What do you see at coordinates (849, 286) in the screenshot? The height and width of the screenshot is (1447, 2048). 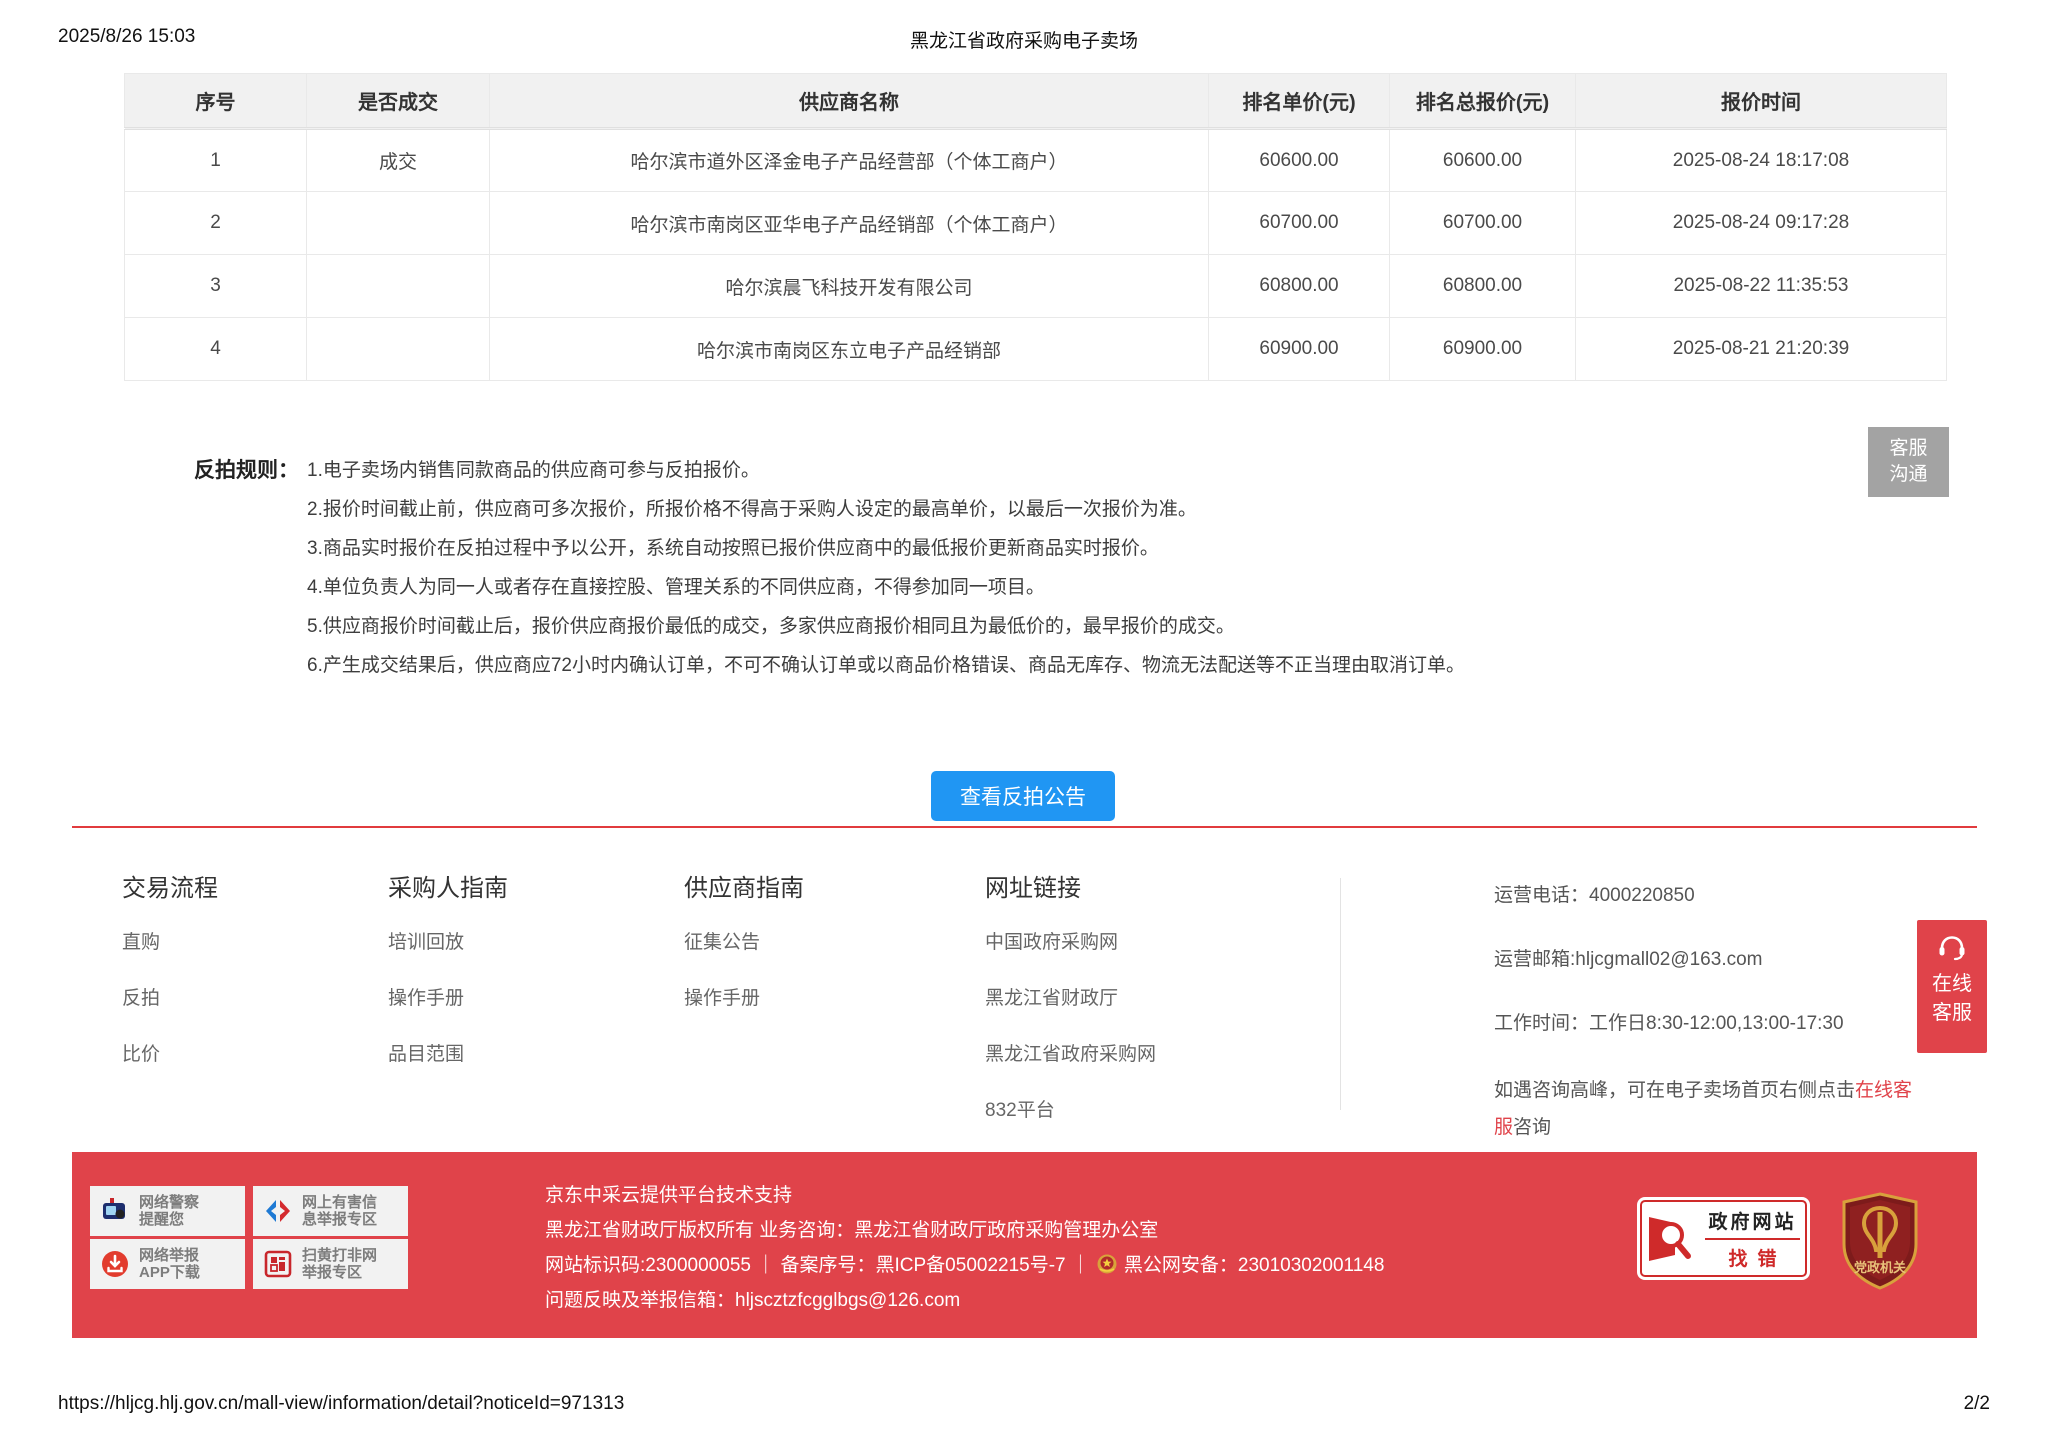 I see `cell-supplier: 哈尔滨晨飞科技开发有限公司` at bounding box center [849, 286].